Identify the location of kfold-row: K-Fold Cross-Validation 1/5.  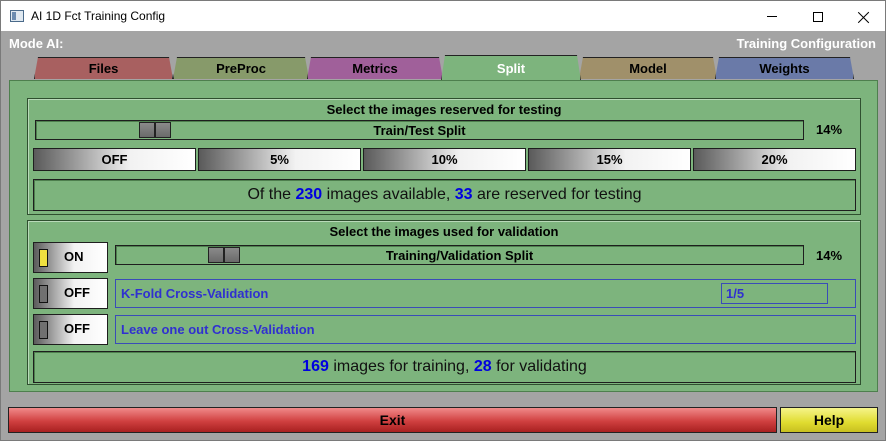
(485, 293).